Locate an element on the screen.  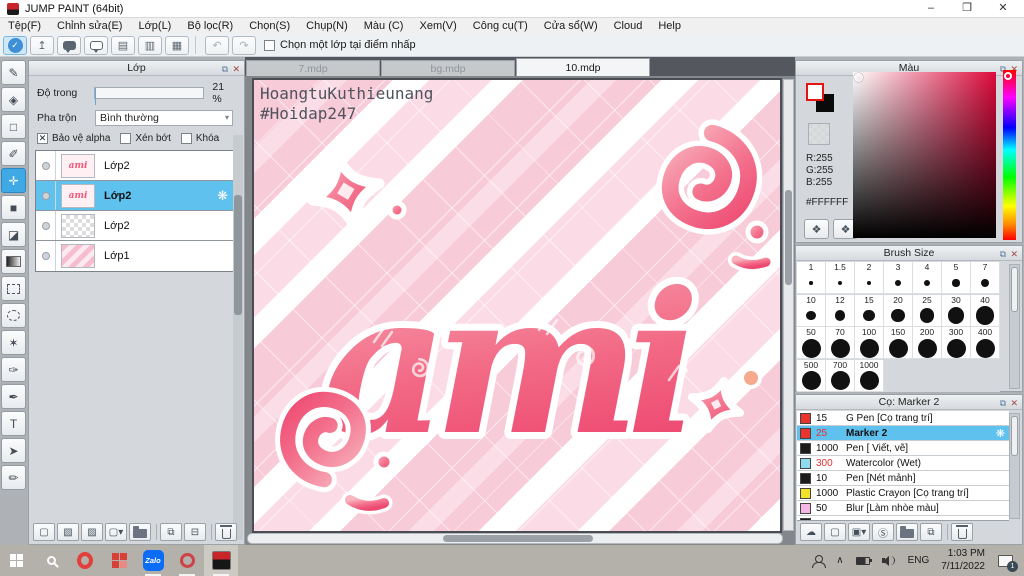
tool-select-lasso is located at coordinates (13, 315).